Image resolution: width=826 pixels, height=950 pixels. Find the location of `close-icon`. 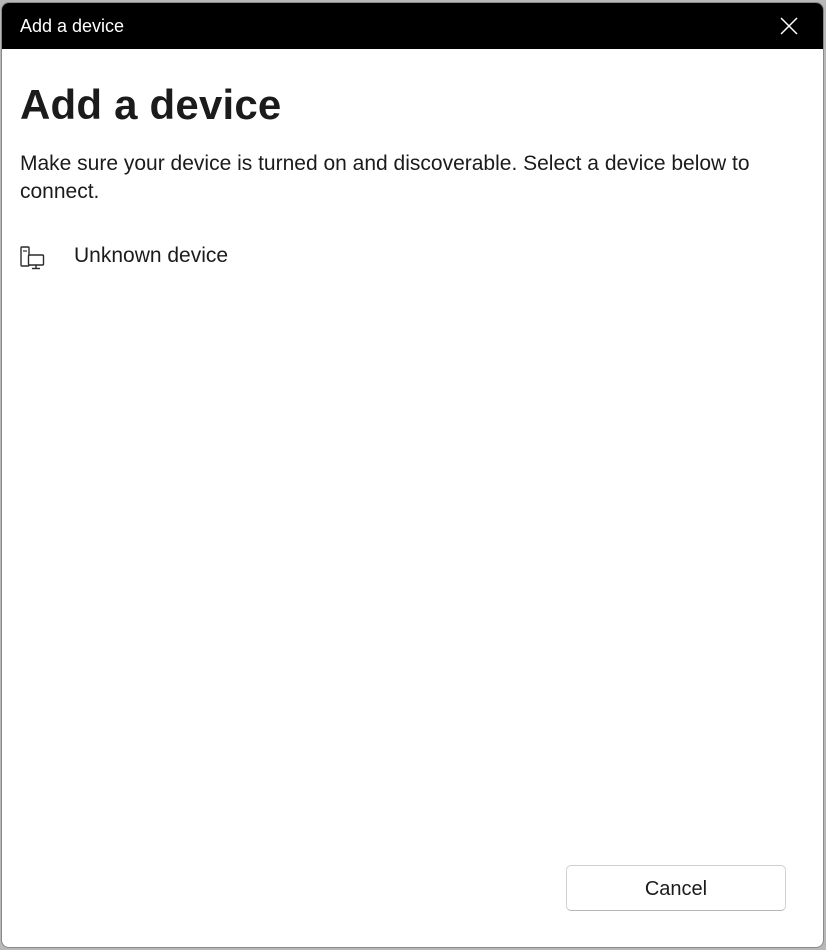

close-icon is located at coordinates (789, 26).